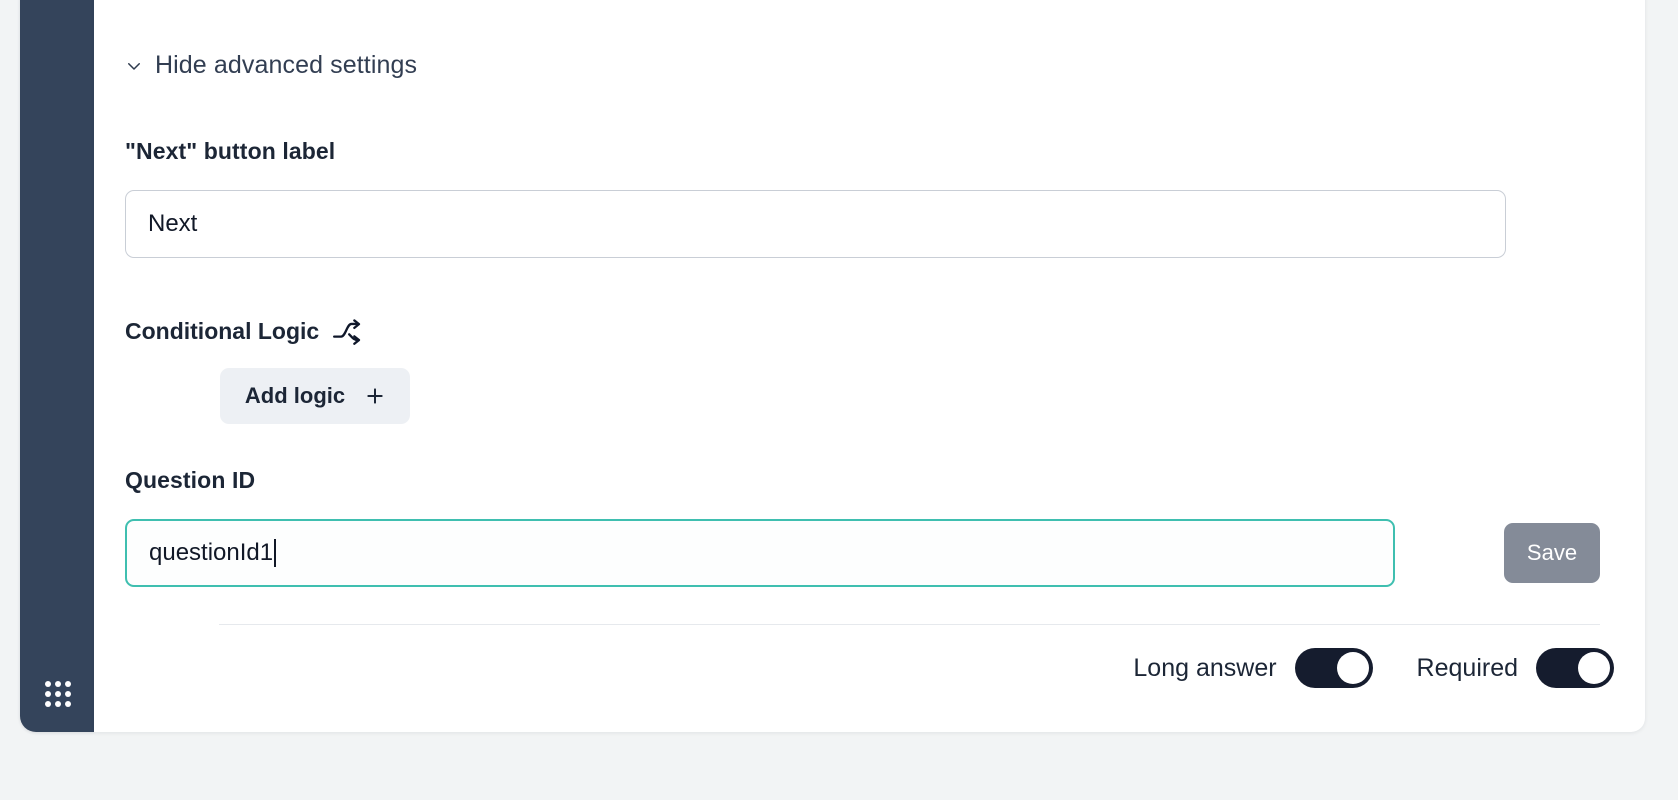 The height and width of the screenshot is (800, 1678). I want to click on footer-toggle-row: Long answer Required, so click(1373, 668).